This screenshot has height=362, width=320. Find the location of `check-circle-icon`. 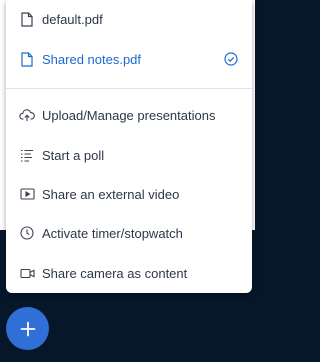

check-circle-icon is located at coordinates (231, 59).